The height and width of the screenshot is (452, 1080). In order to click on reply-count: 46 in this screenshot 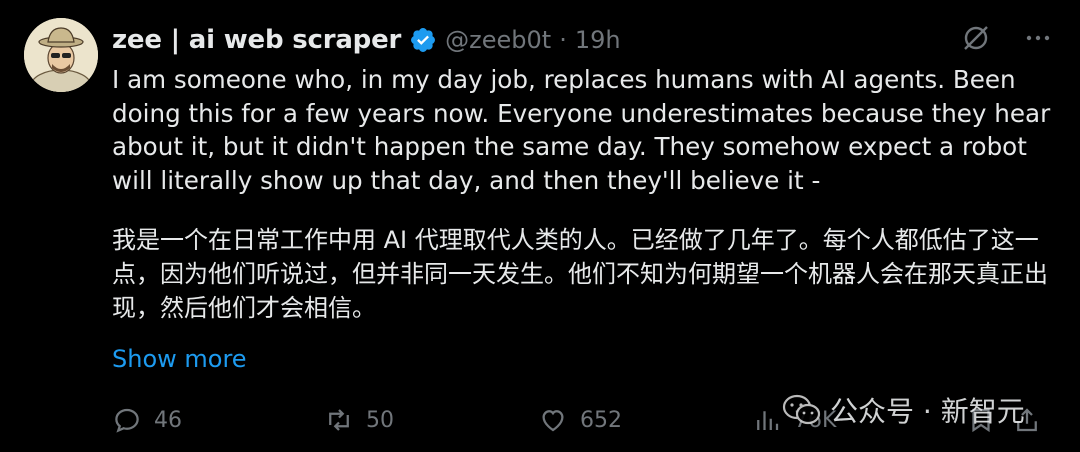, I will do `click(168, 420)`.